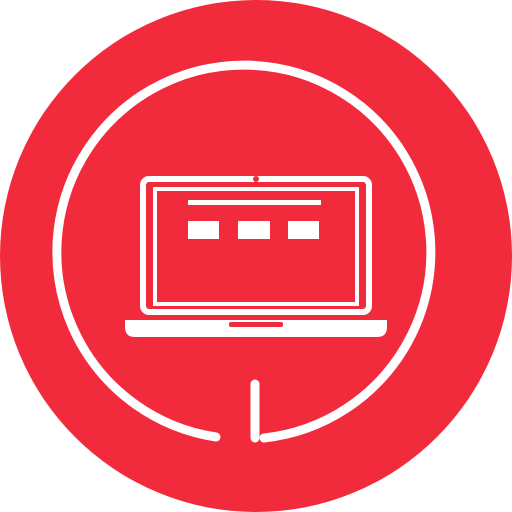  I want to click on screen-header-bar, so click(254, 202).